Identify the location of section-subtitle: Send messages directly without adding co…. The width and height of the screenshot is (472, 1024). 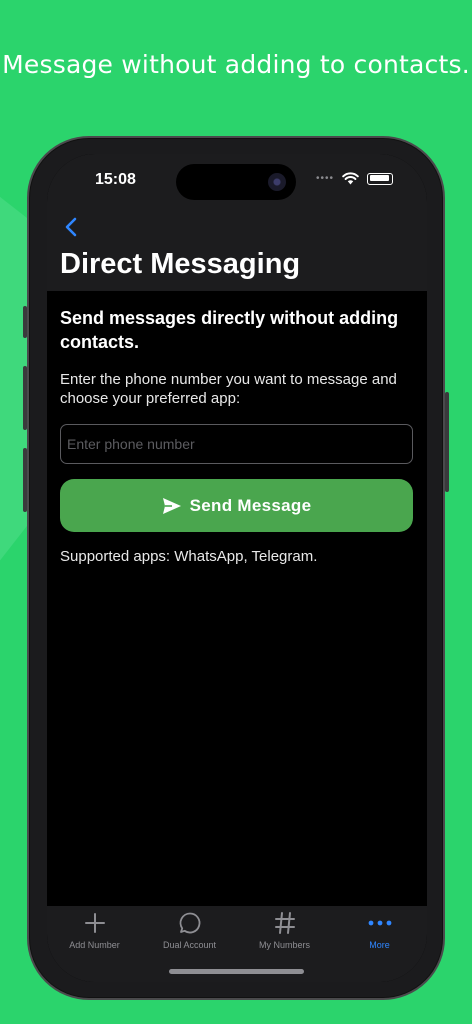
(229, 330).